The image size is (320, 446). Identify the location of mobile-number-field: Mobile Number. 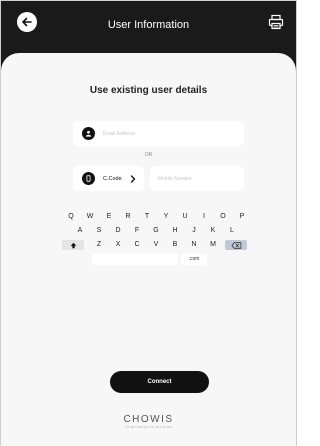
(197, 178).